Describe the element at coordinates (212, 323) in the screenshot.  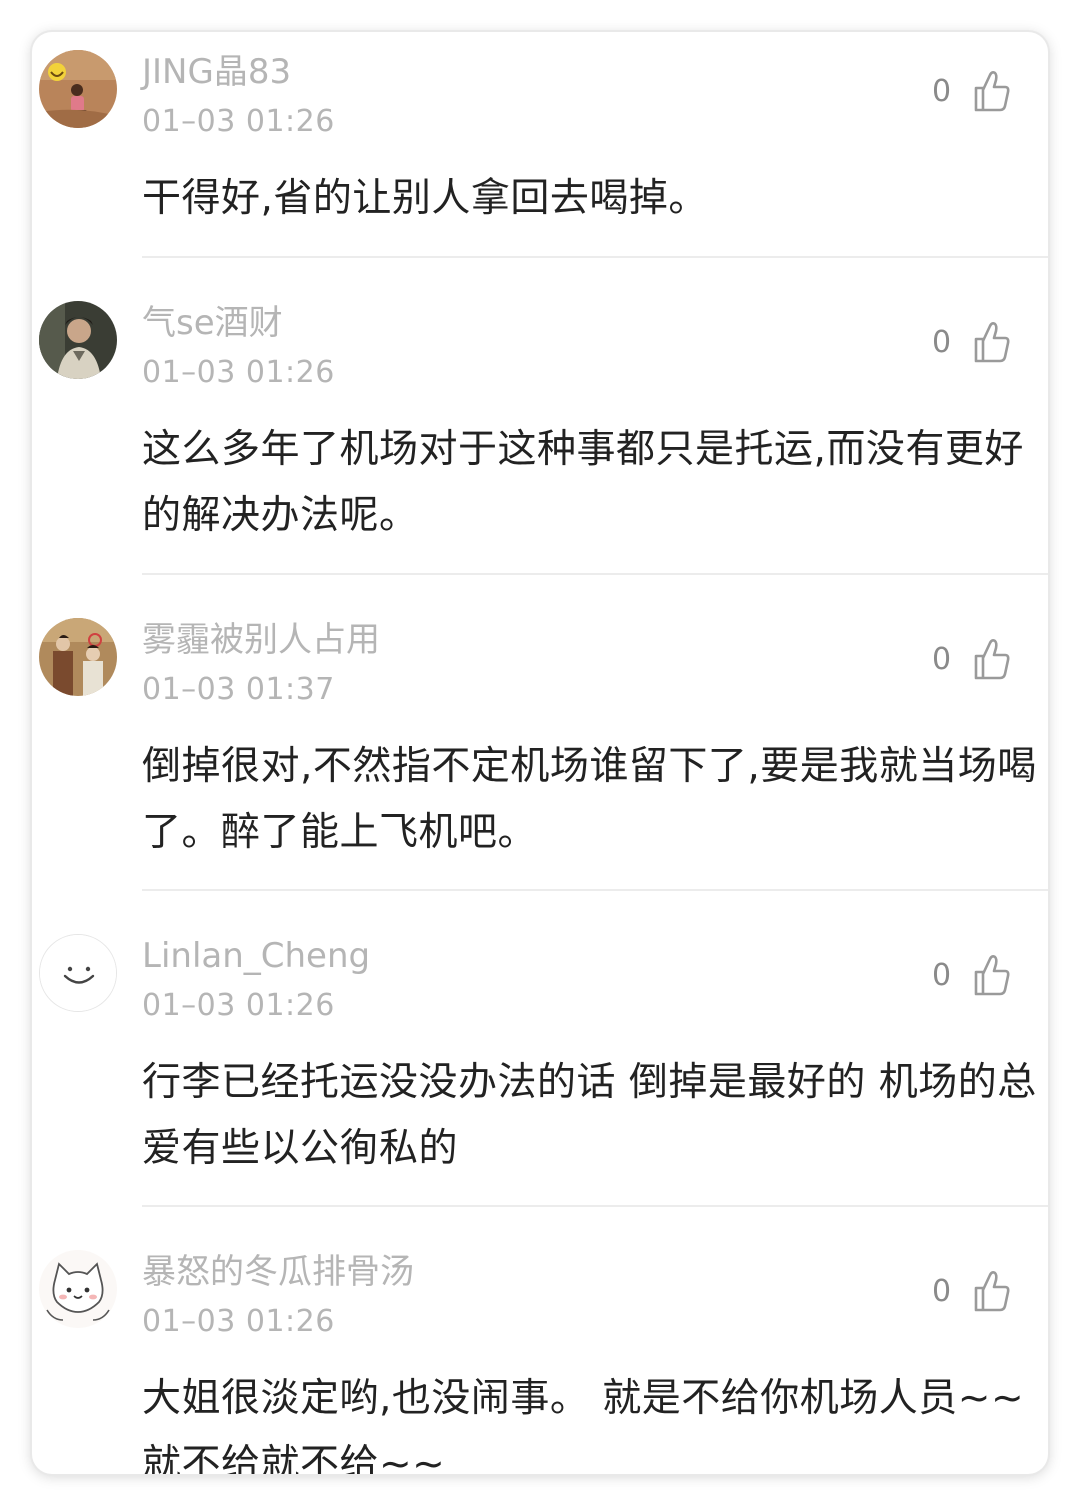
I see `username: 气se酒财` at that location.